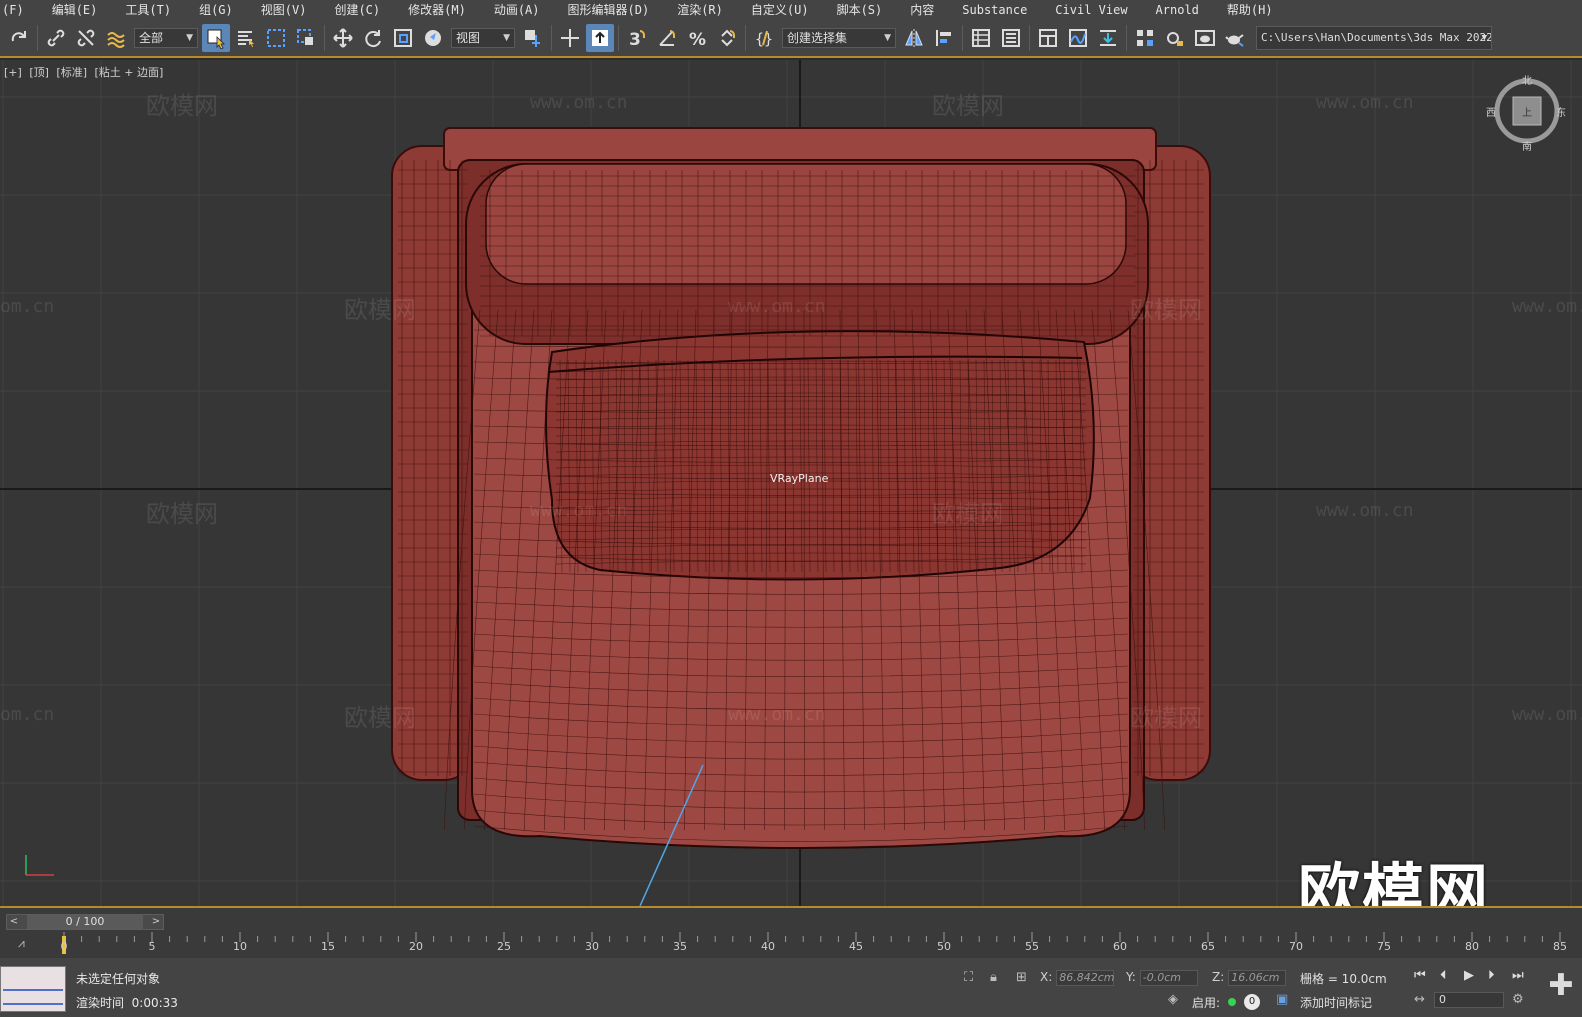 The height and width of the screenshot is (1017, 1582). What do you see at coordinates (129, 72) in the screenshot?
I see `viewport-shading-mode-menu: [粘土 + 边面]` at bounding box center [129, 72].